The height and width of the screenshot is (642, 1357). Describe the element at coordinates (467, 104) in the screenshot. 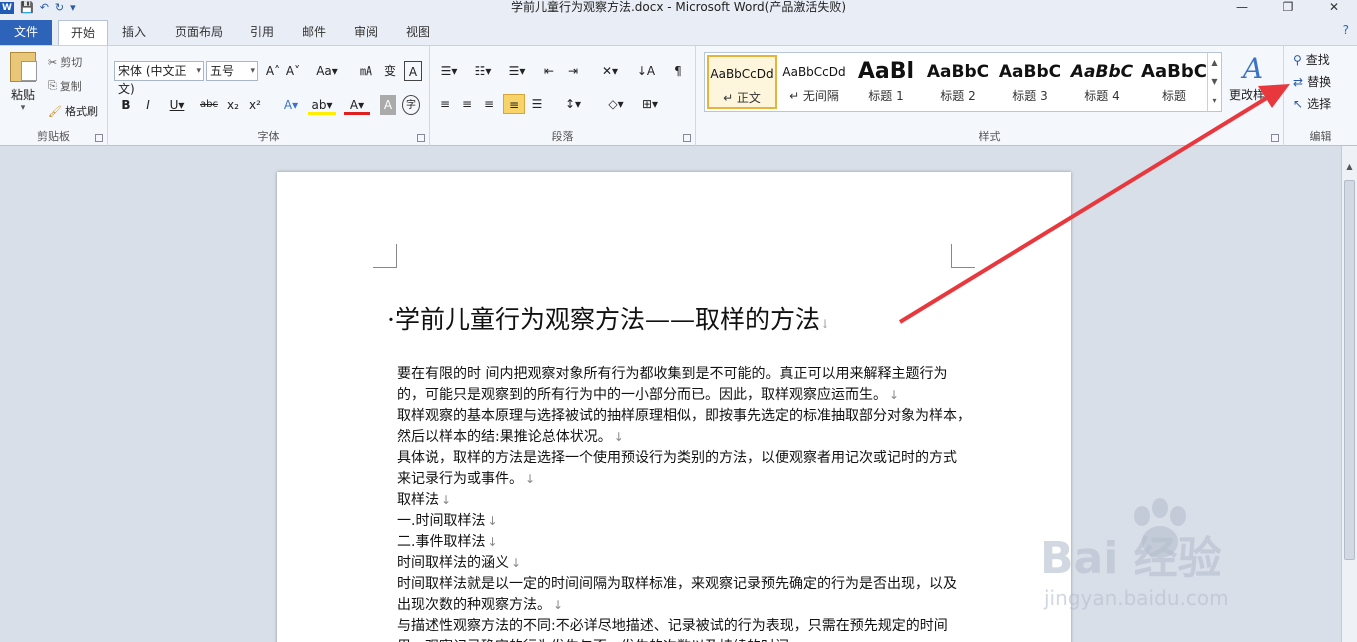

I see `align-center-button: ≡` at that location.